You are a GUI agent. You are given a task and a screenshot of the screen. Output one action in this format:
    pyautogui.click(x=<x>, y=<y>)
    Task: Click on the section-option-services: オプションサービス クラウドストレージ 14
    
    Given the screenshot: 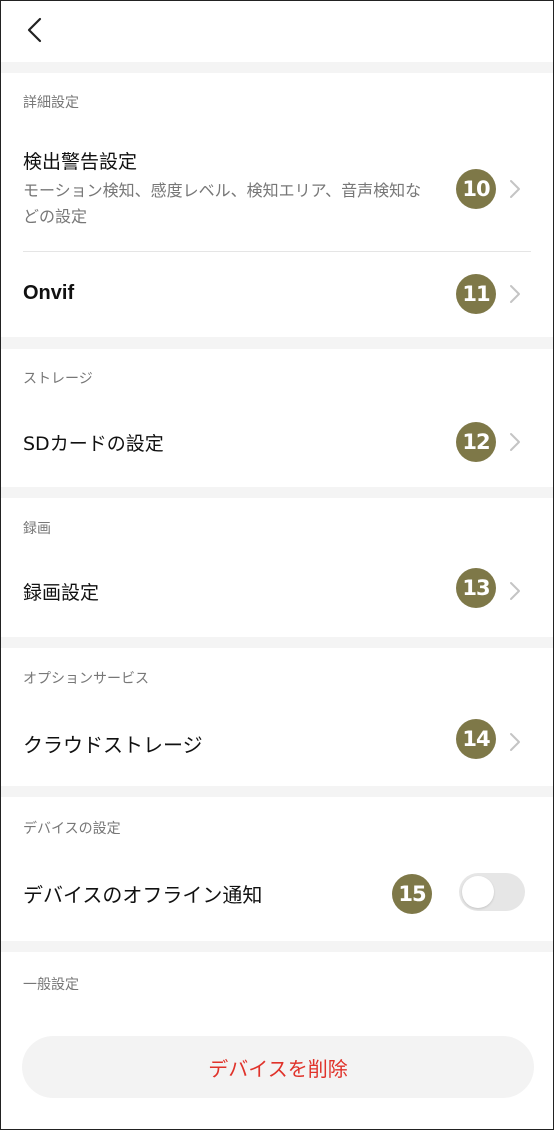 What is the action you would take?
    pyautogui.click(x=277, y=717)
    